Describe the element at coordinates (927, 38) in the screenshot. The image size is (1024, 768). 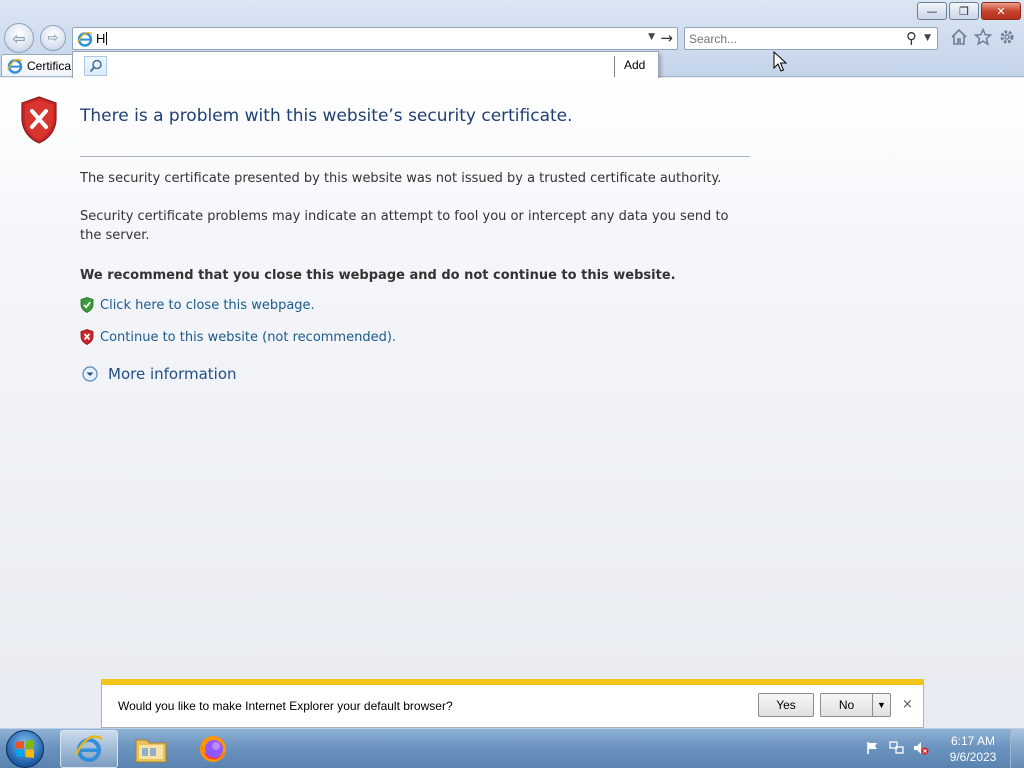
I see `search-dropdown-icon: ▼` at that location.